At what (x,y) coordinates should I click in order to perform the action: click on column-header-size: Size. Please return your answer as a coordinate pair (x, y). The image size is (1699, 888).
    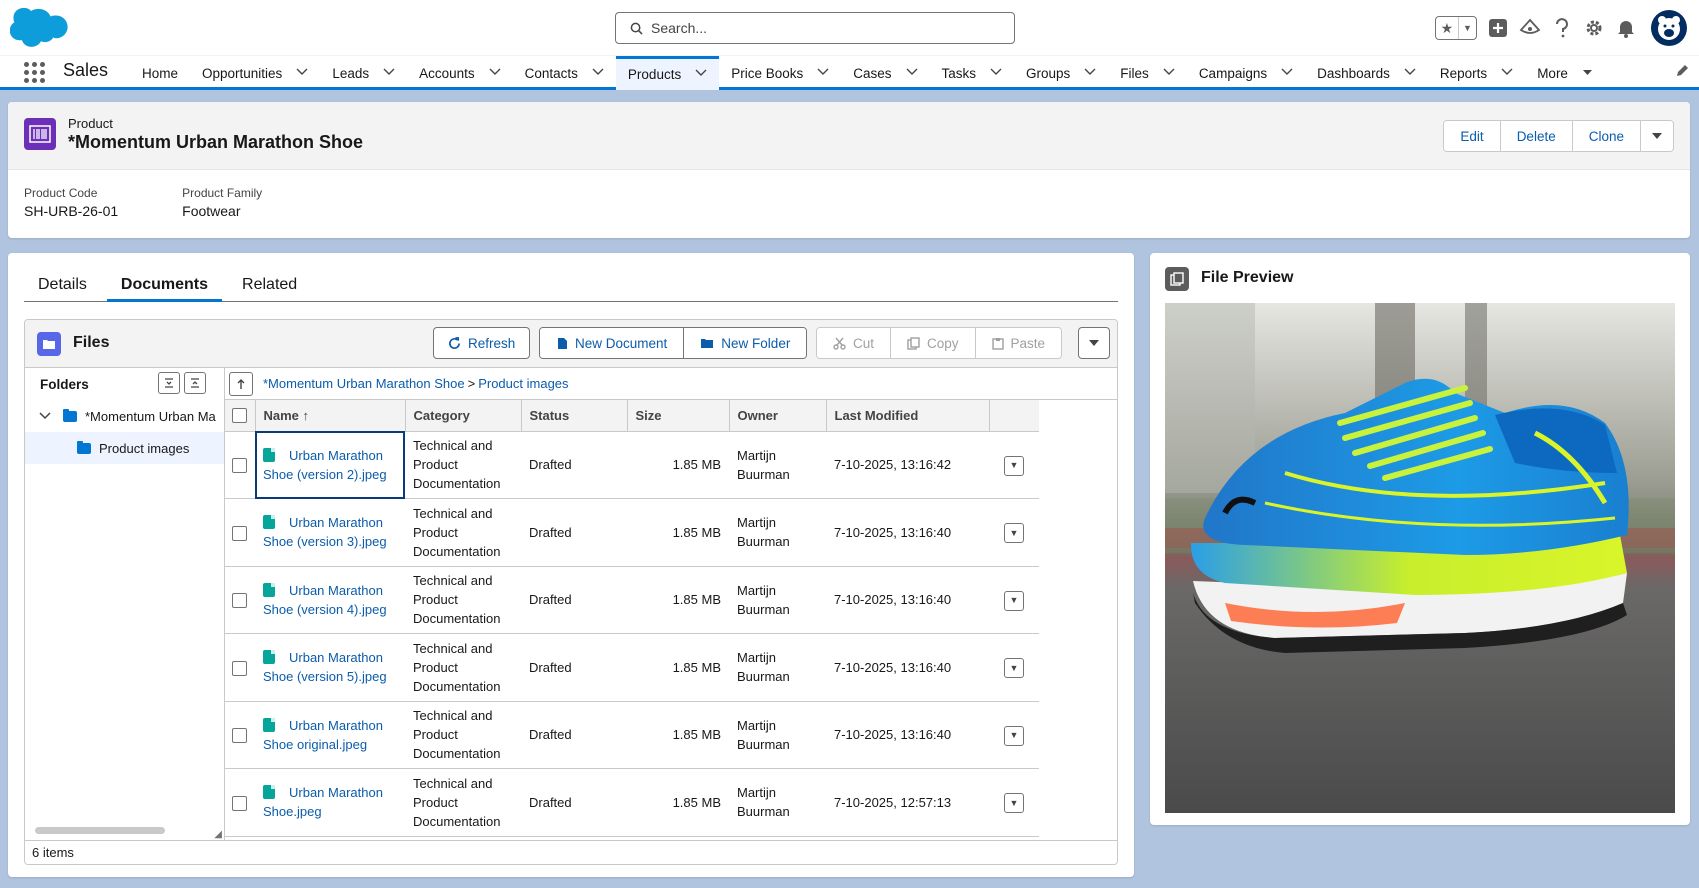
    Looking at the image, I should click on (678, 416).